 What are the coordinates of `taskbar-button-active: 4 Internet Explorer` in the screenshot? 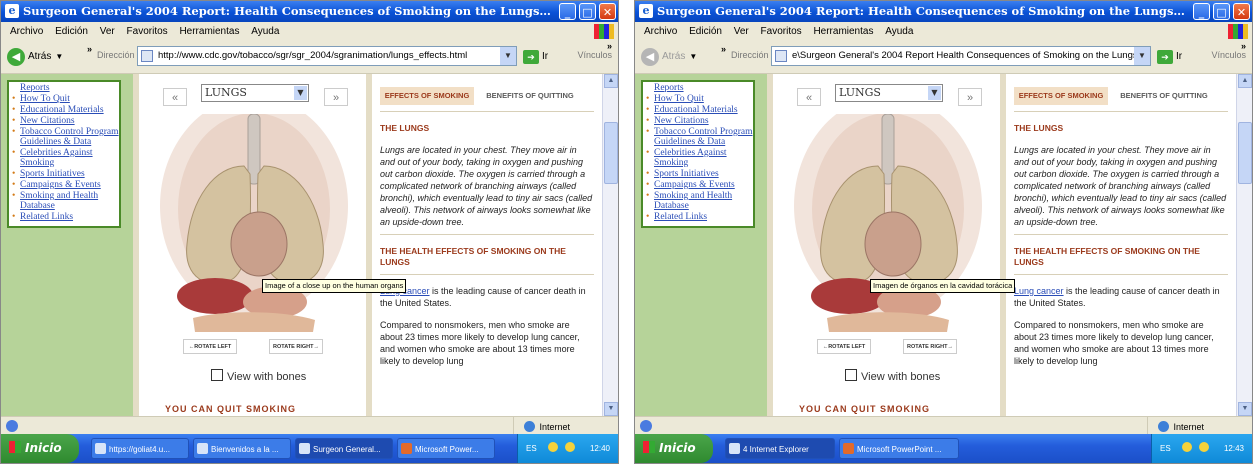 It's located at (780, 448).